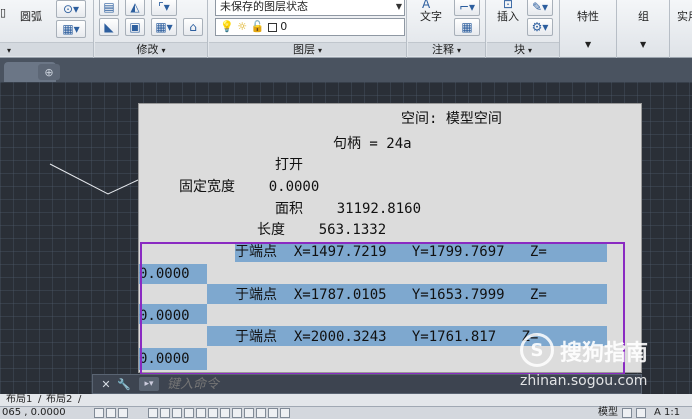 The width and height of the screenshot is (692, 419). I want to click on layout-tab-1: 布局1, so click(19, 400).